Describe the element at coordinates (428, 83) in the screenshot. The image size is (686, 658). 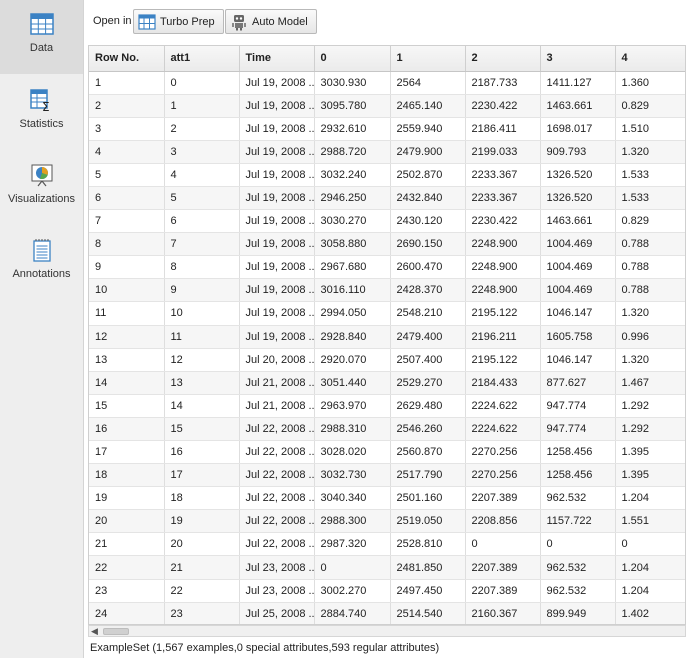
I see `table-cell: 2564` at that location.